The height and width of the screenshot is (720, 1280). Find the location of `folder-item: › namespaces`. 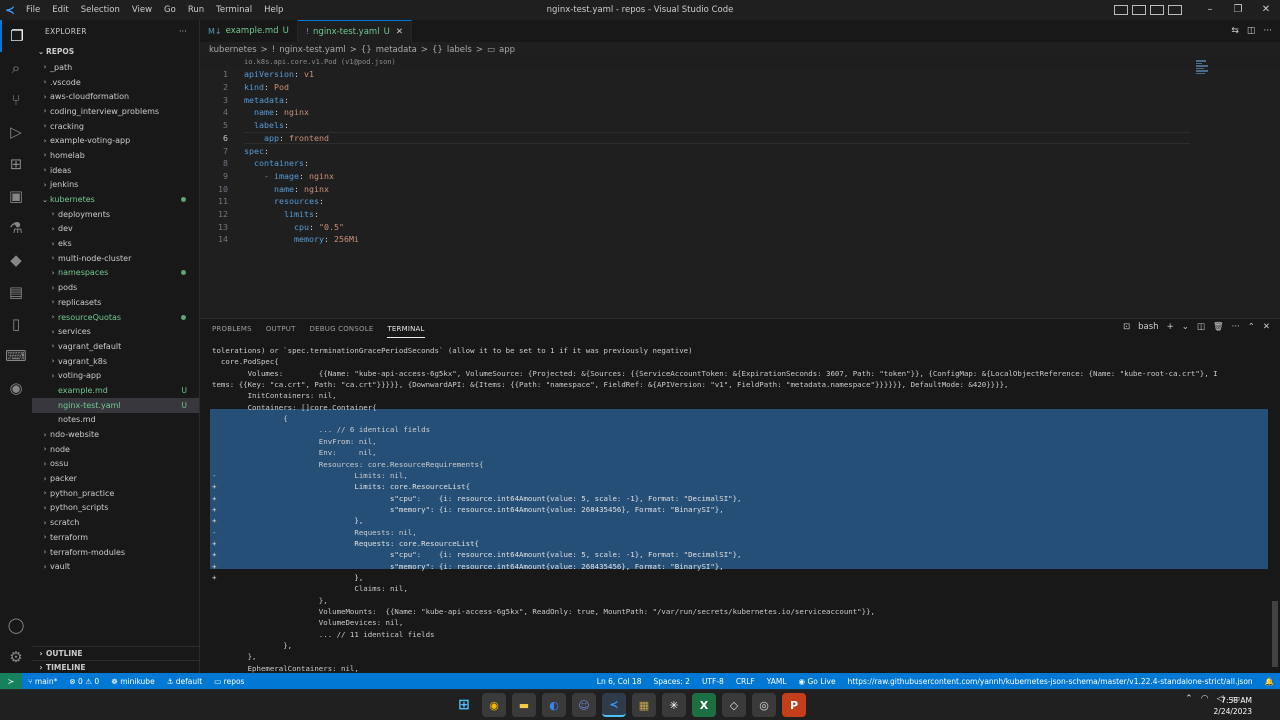

folder-item: › namespaces is located at coordinates (115, 273).